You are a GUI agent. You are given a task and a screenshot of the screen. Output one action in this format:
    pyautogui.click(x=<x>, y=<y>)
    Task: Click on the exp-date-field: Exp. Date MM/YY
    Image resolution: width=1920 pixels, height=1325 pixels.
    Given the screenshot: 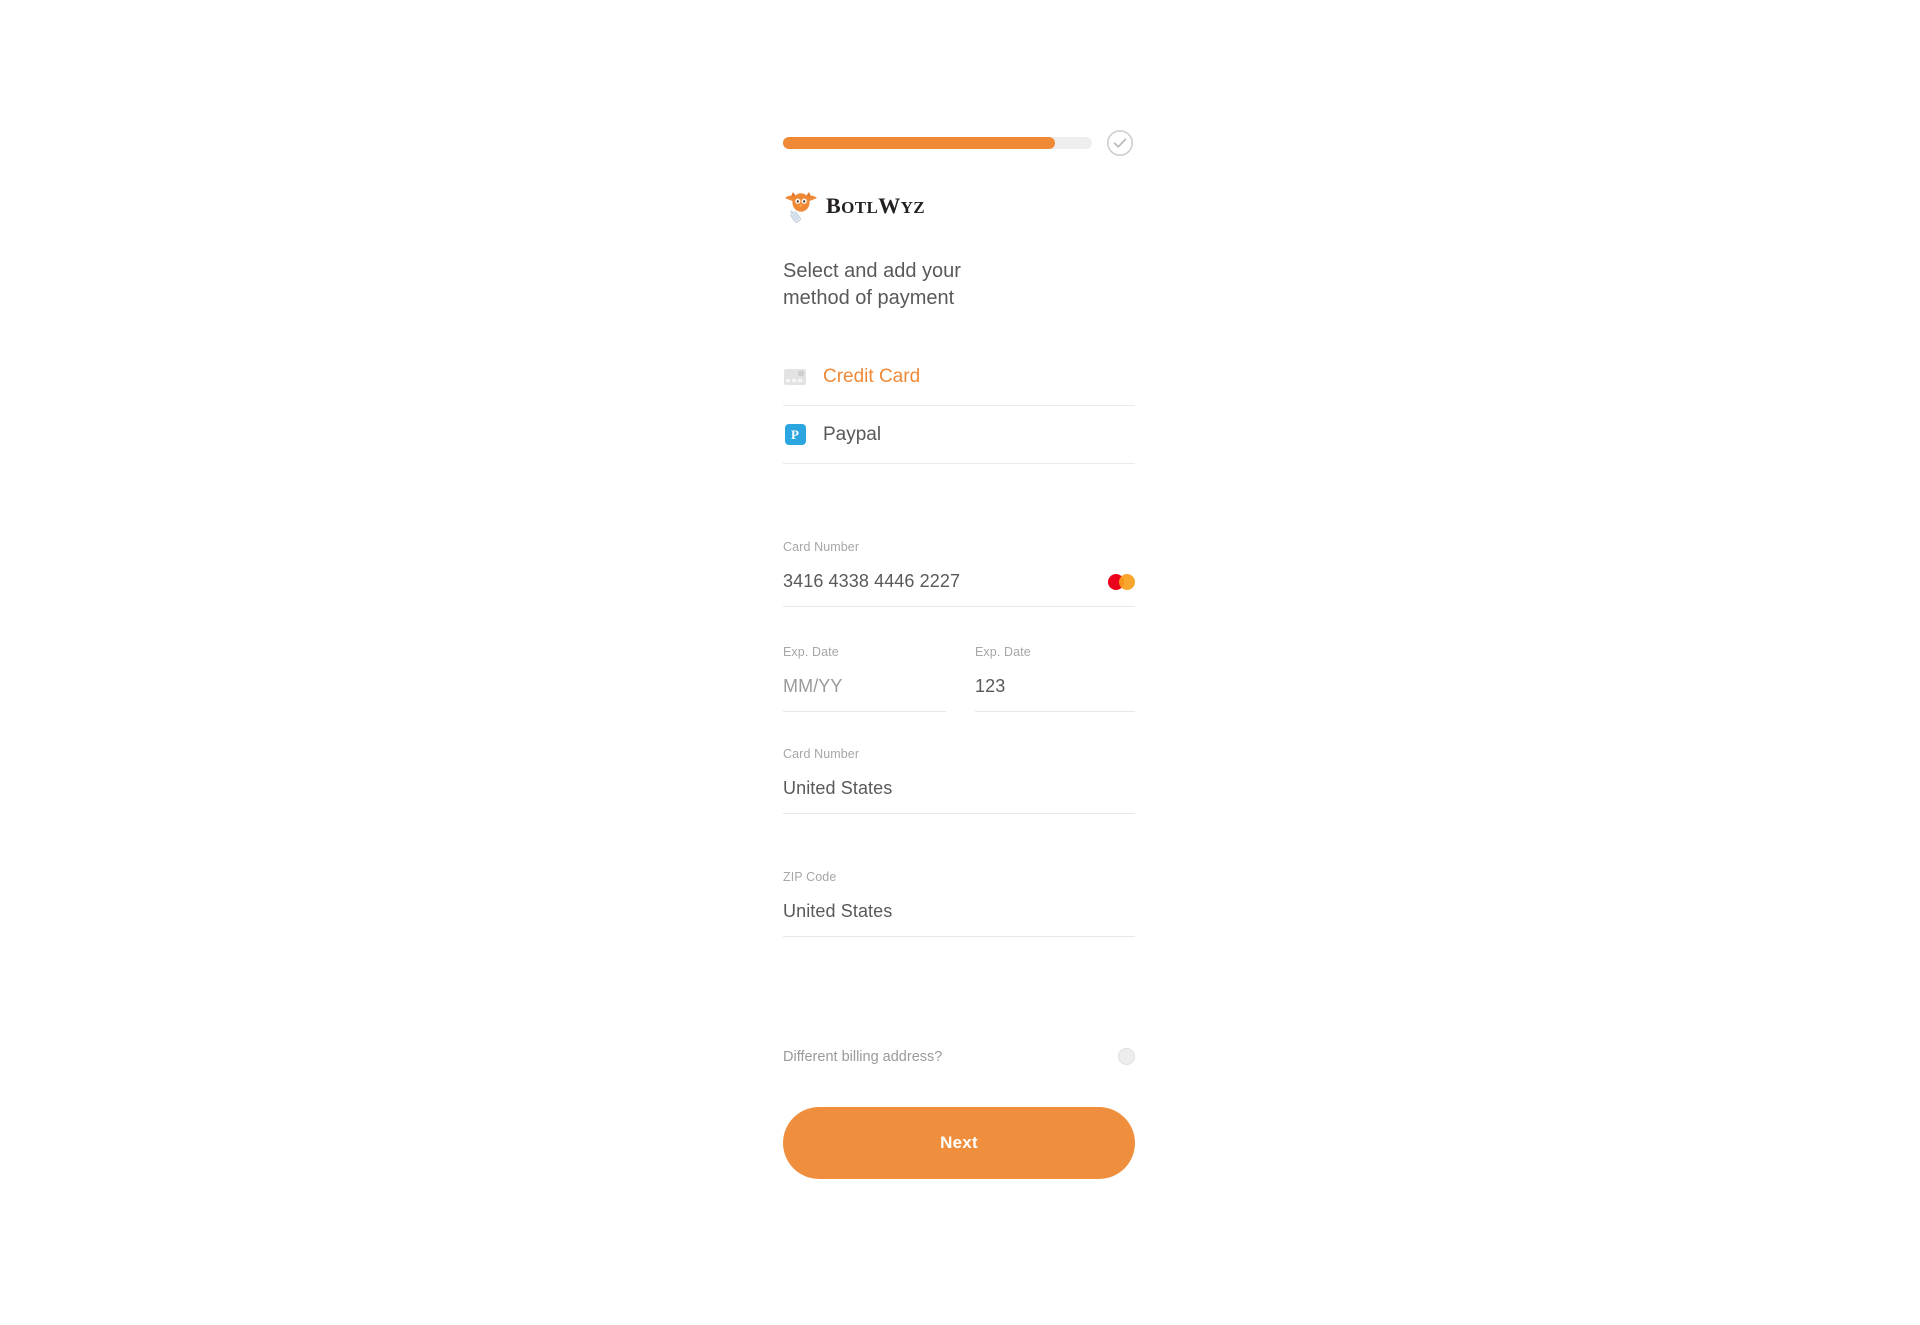 What is the action you would take?
    pyautogui.click(x=864, y=678)
    